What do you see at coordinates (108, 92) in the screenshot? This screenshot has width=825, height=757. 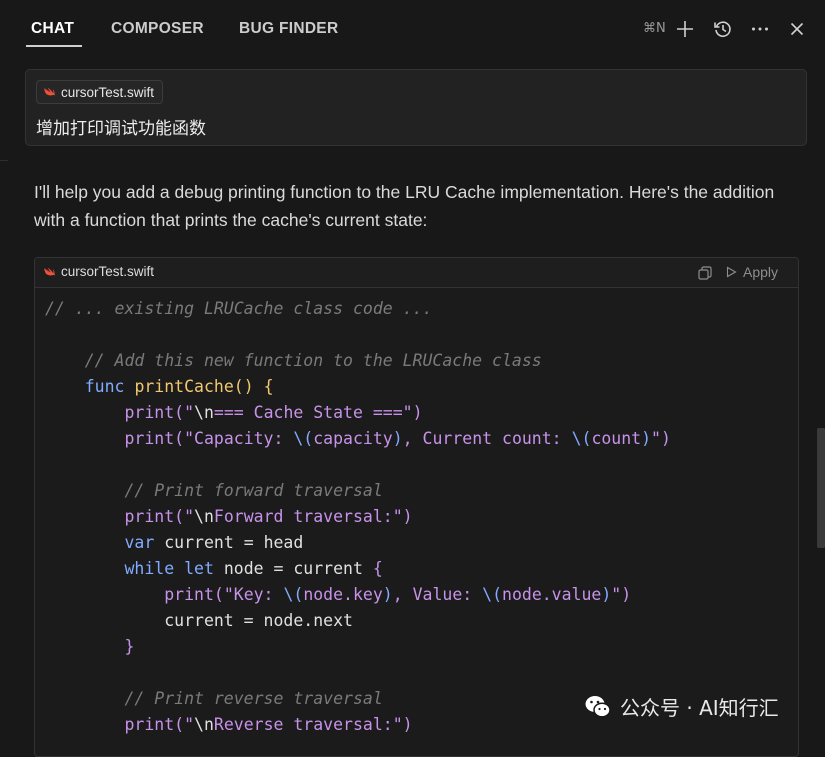 I see `file-chip-label: cursorTest.swift` at bounding box center [108, 92].